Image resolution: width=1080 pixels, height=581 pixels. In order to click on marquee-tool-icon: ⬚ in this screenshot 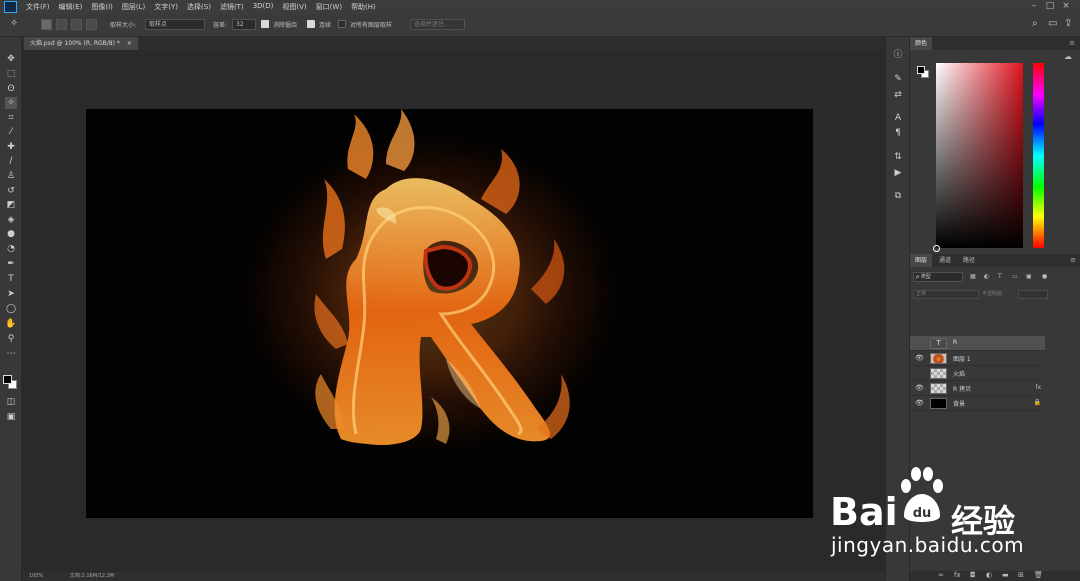, I will do `click(11, 74)`.